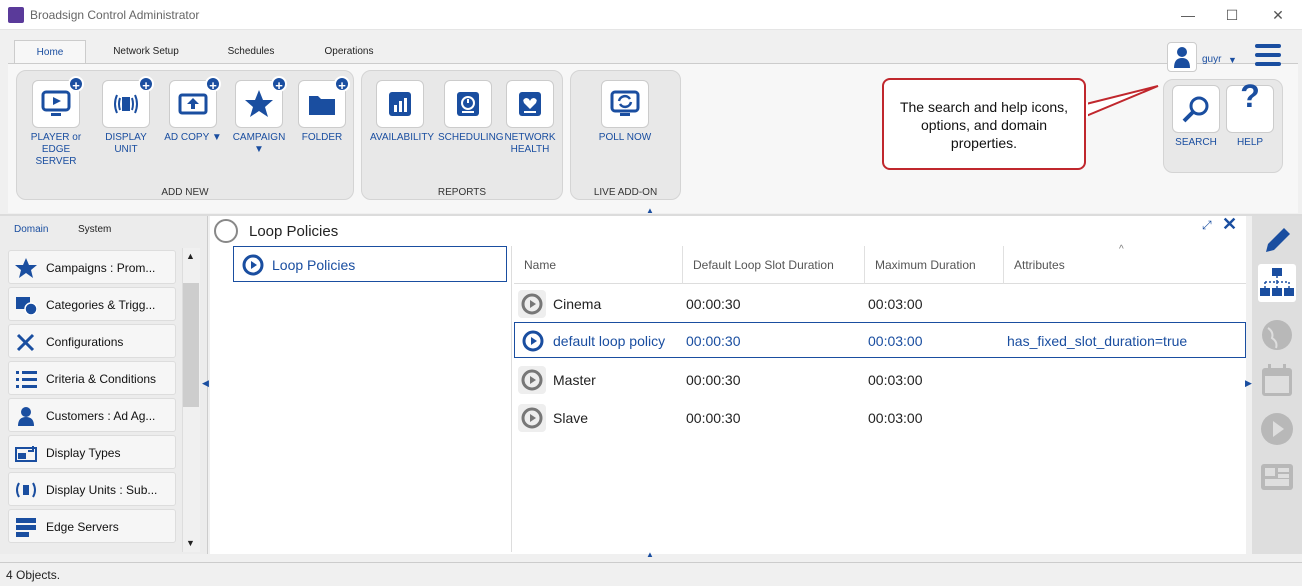  I want to click on campaign-star-icon: +, so click(261, 102).